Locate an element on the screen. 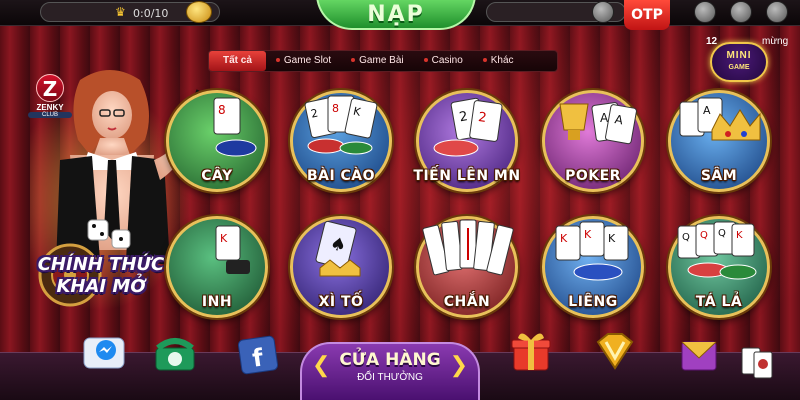  phone-icon is located at coordinates (175, 354).